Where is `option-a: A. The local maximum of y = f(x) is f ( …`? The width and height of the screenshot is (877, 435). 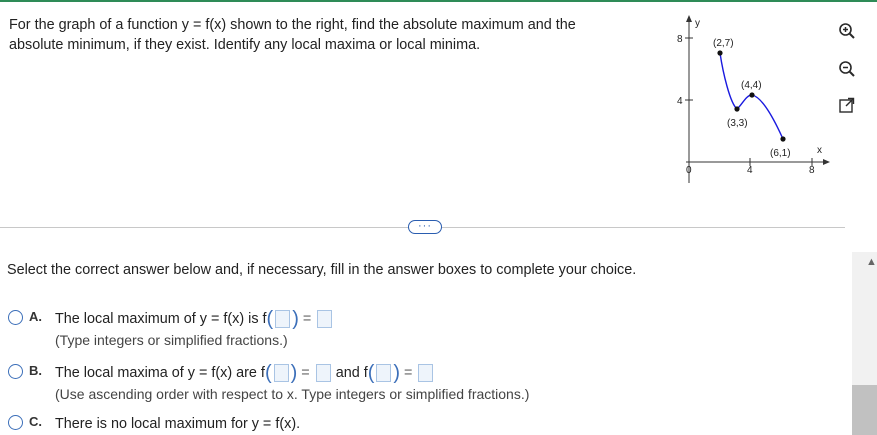 option-a: A. The local maximum of y = f(x) is f ( … is located at coordinates (308, 331).